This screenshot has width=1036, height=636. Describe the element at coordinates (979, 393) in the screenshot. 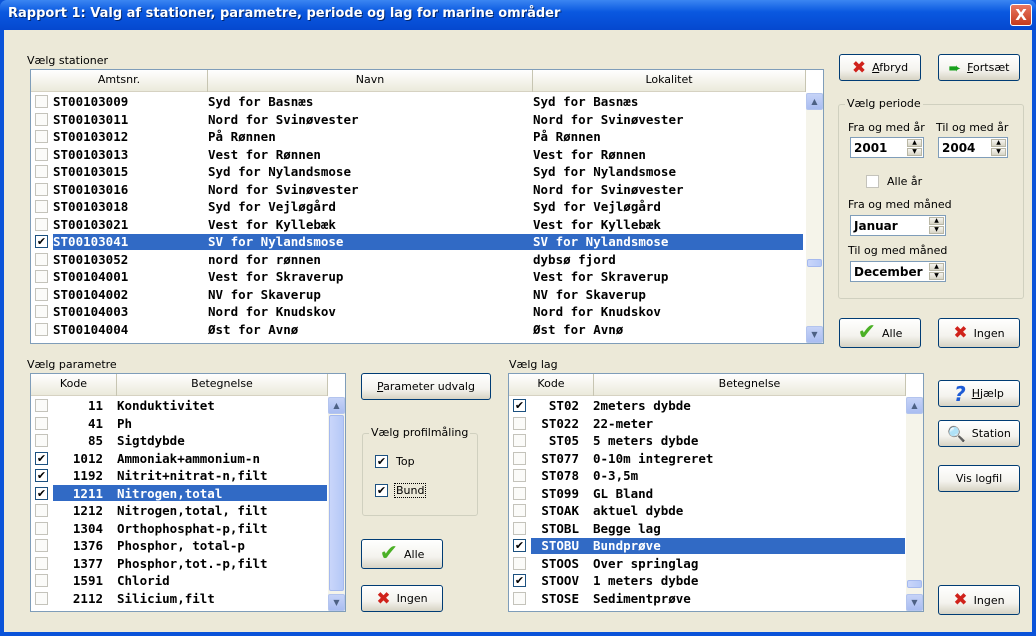

I see `hjaelp-button: ? Hjælp` at that location.